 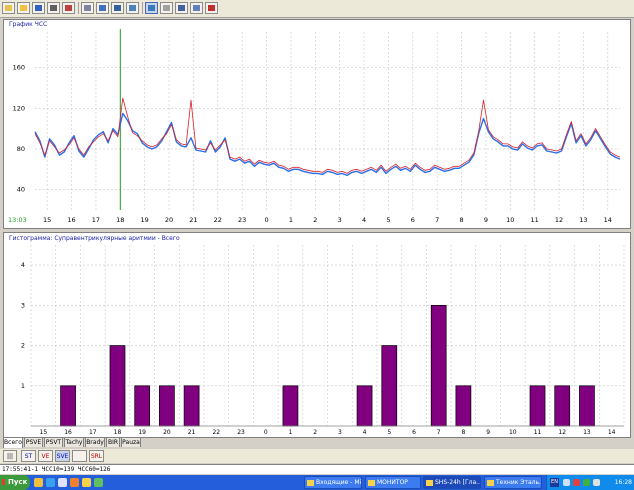 What do you see at coordinates (340, 432) in the screenshot?
I see `hist-x-tick-label: 3` at bounding box center [340, 432].